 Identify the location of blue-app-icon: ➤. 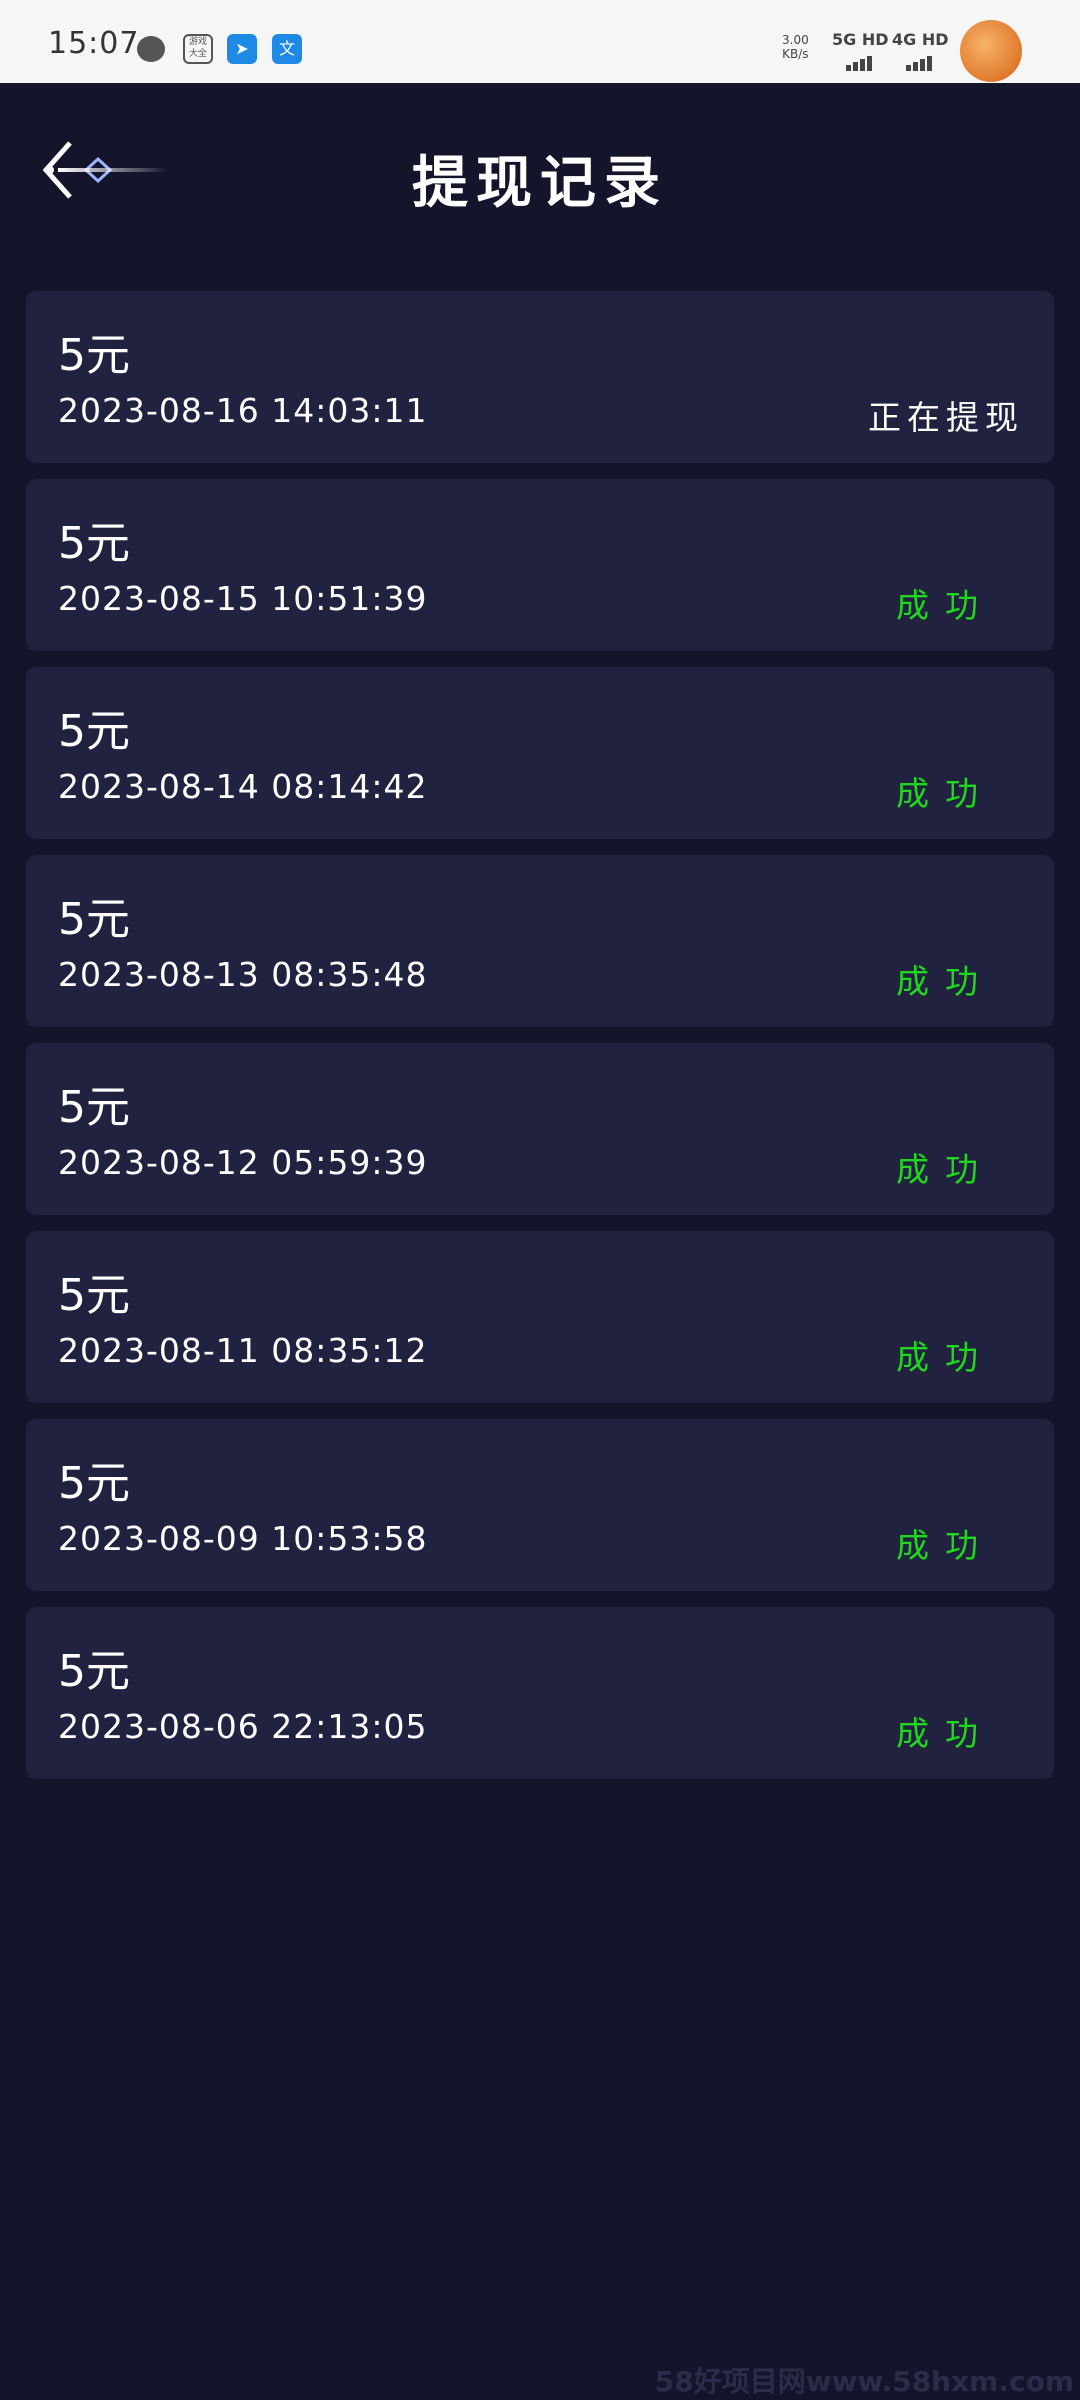
(242, 49).